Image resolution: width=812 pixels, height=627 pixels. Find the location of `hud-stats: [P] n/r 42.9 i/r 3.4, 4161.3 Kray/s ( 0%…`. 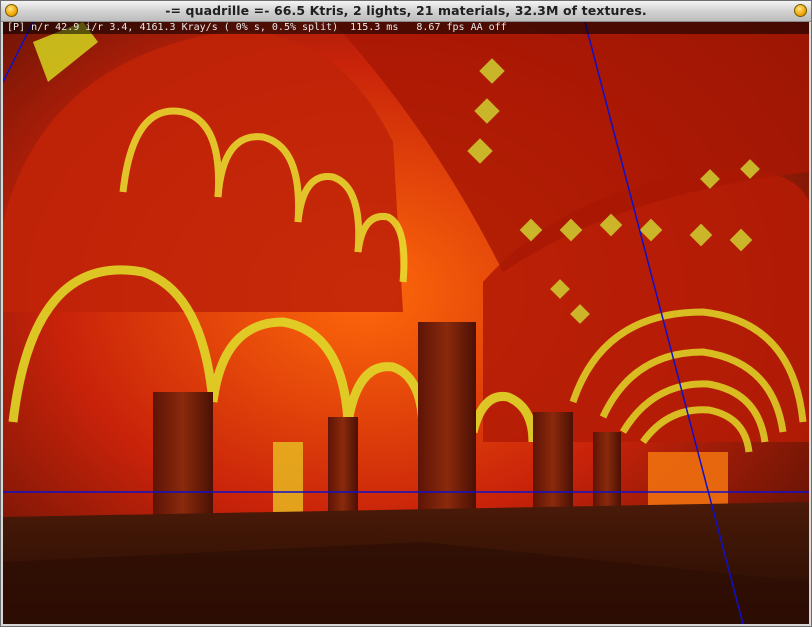

hud-stats: [P] n/r 42.9 i/r 3.4, 4161.3 Kray/s ( 0%… is located at coordinates (406, 28).